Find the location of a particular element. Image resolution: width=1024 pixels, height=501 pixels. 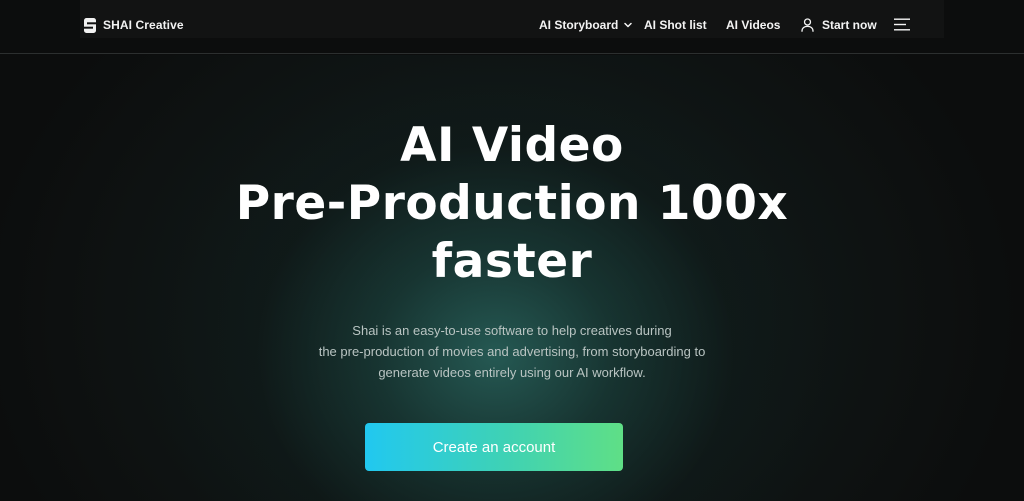

headline-line: Pre-Production 100x is located at coordinates (512, 203).